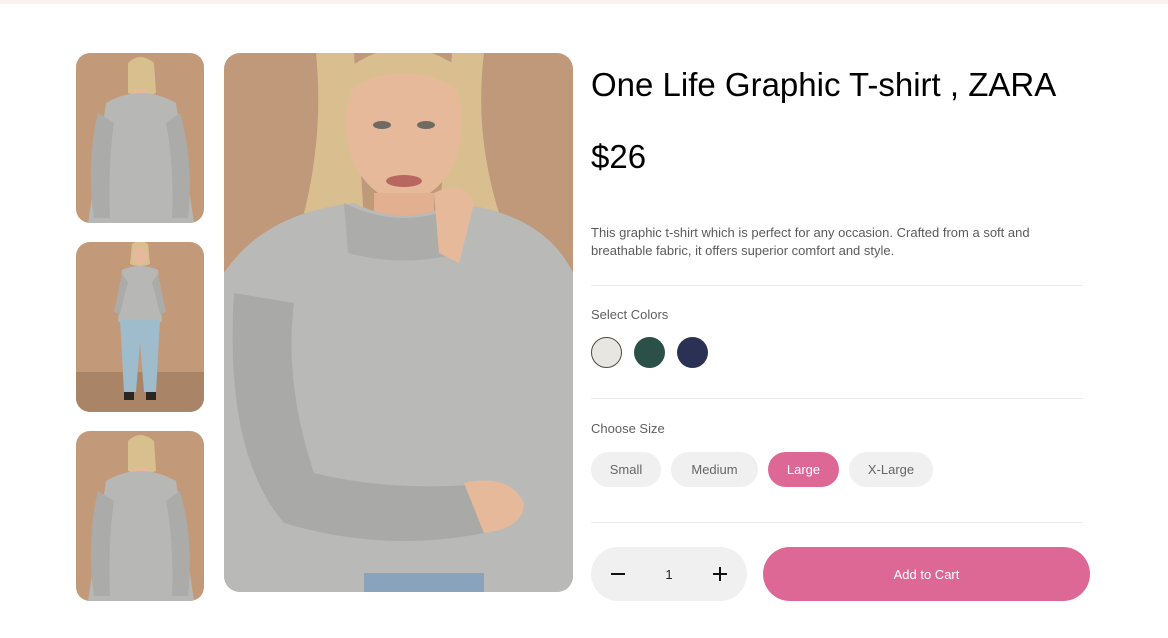 The height and width of the screenshot is (638, 1168). I want to click on color-swatch-dark-green, so click(649, 352).